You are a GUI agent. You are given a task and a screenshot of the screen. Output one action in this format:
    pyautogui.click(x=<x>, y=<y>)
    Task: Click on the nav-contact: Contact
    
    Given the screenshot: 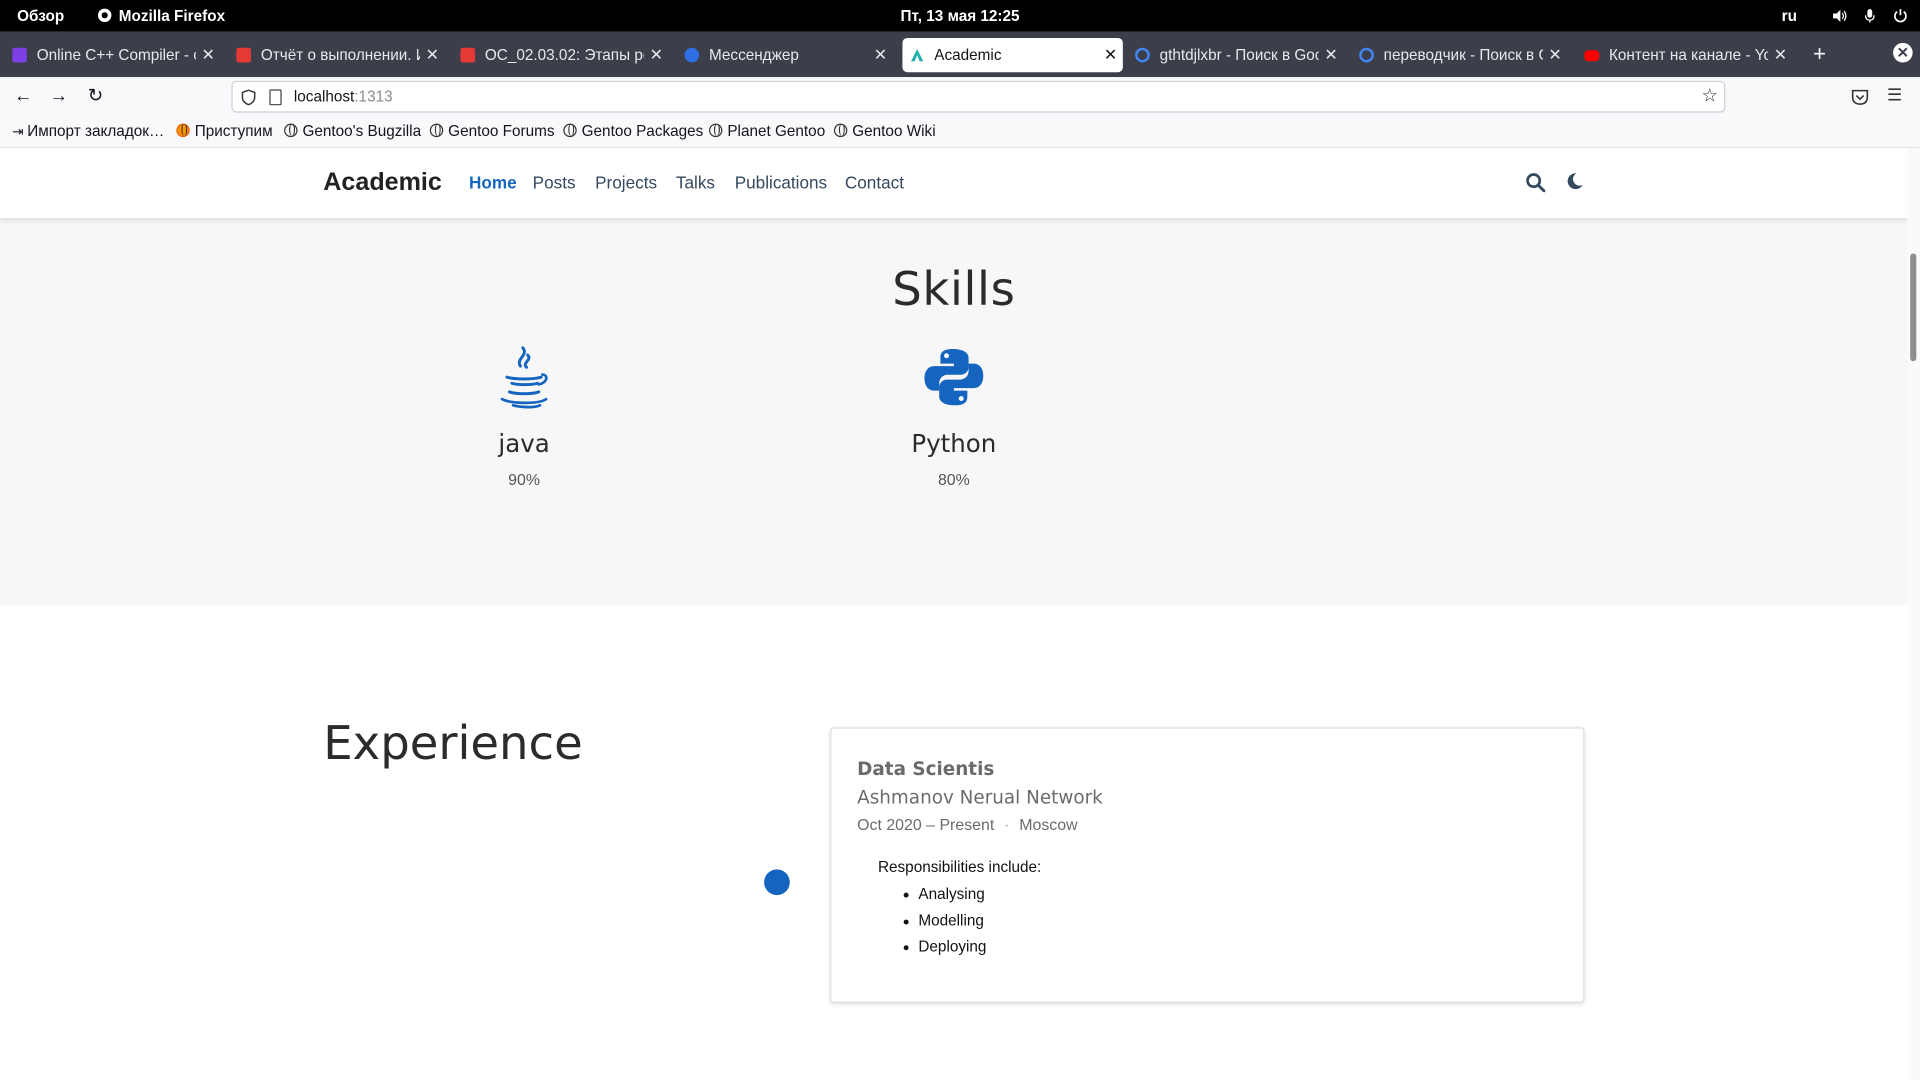 What is the action you would take?
    pyautogui.click(x=874, y=183)
    